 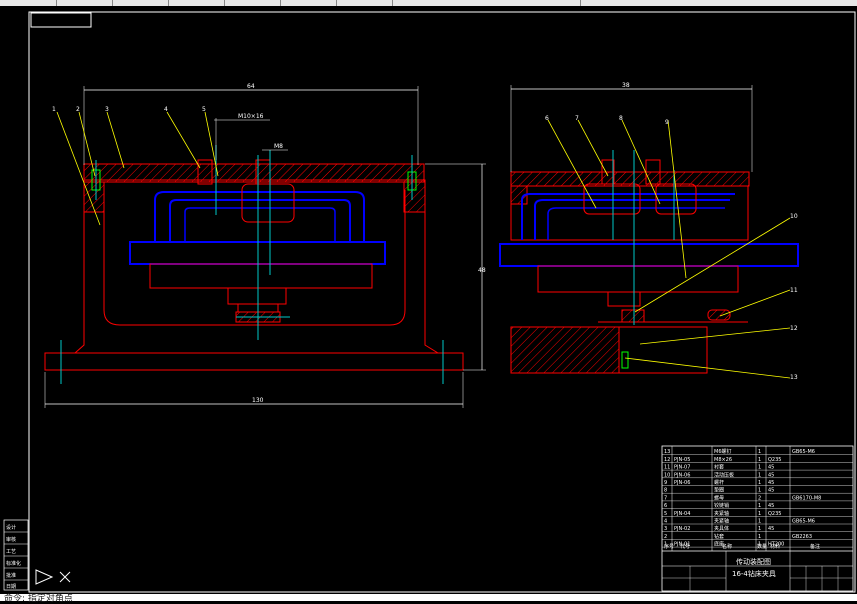 I want to click on strip-label-2: 审核, so click(x=11, y=539).